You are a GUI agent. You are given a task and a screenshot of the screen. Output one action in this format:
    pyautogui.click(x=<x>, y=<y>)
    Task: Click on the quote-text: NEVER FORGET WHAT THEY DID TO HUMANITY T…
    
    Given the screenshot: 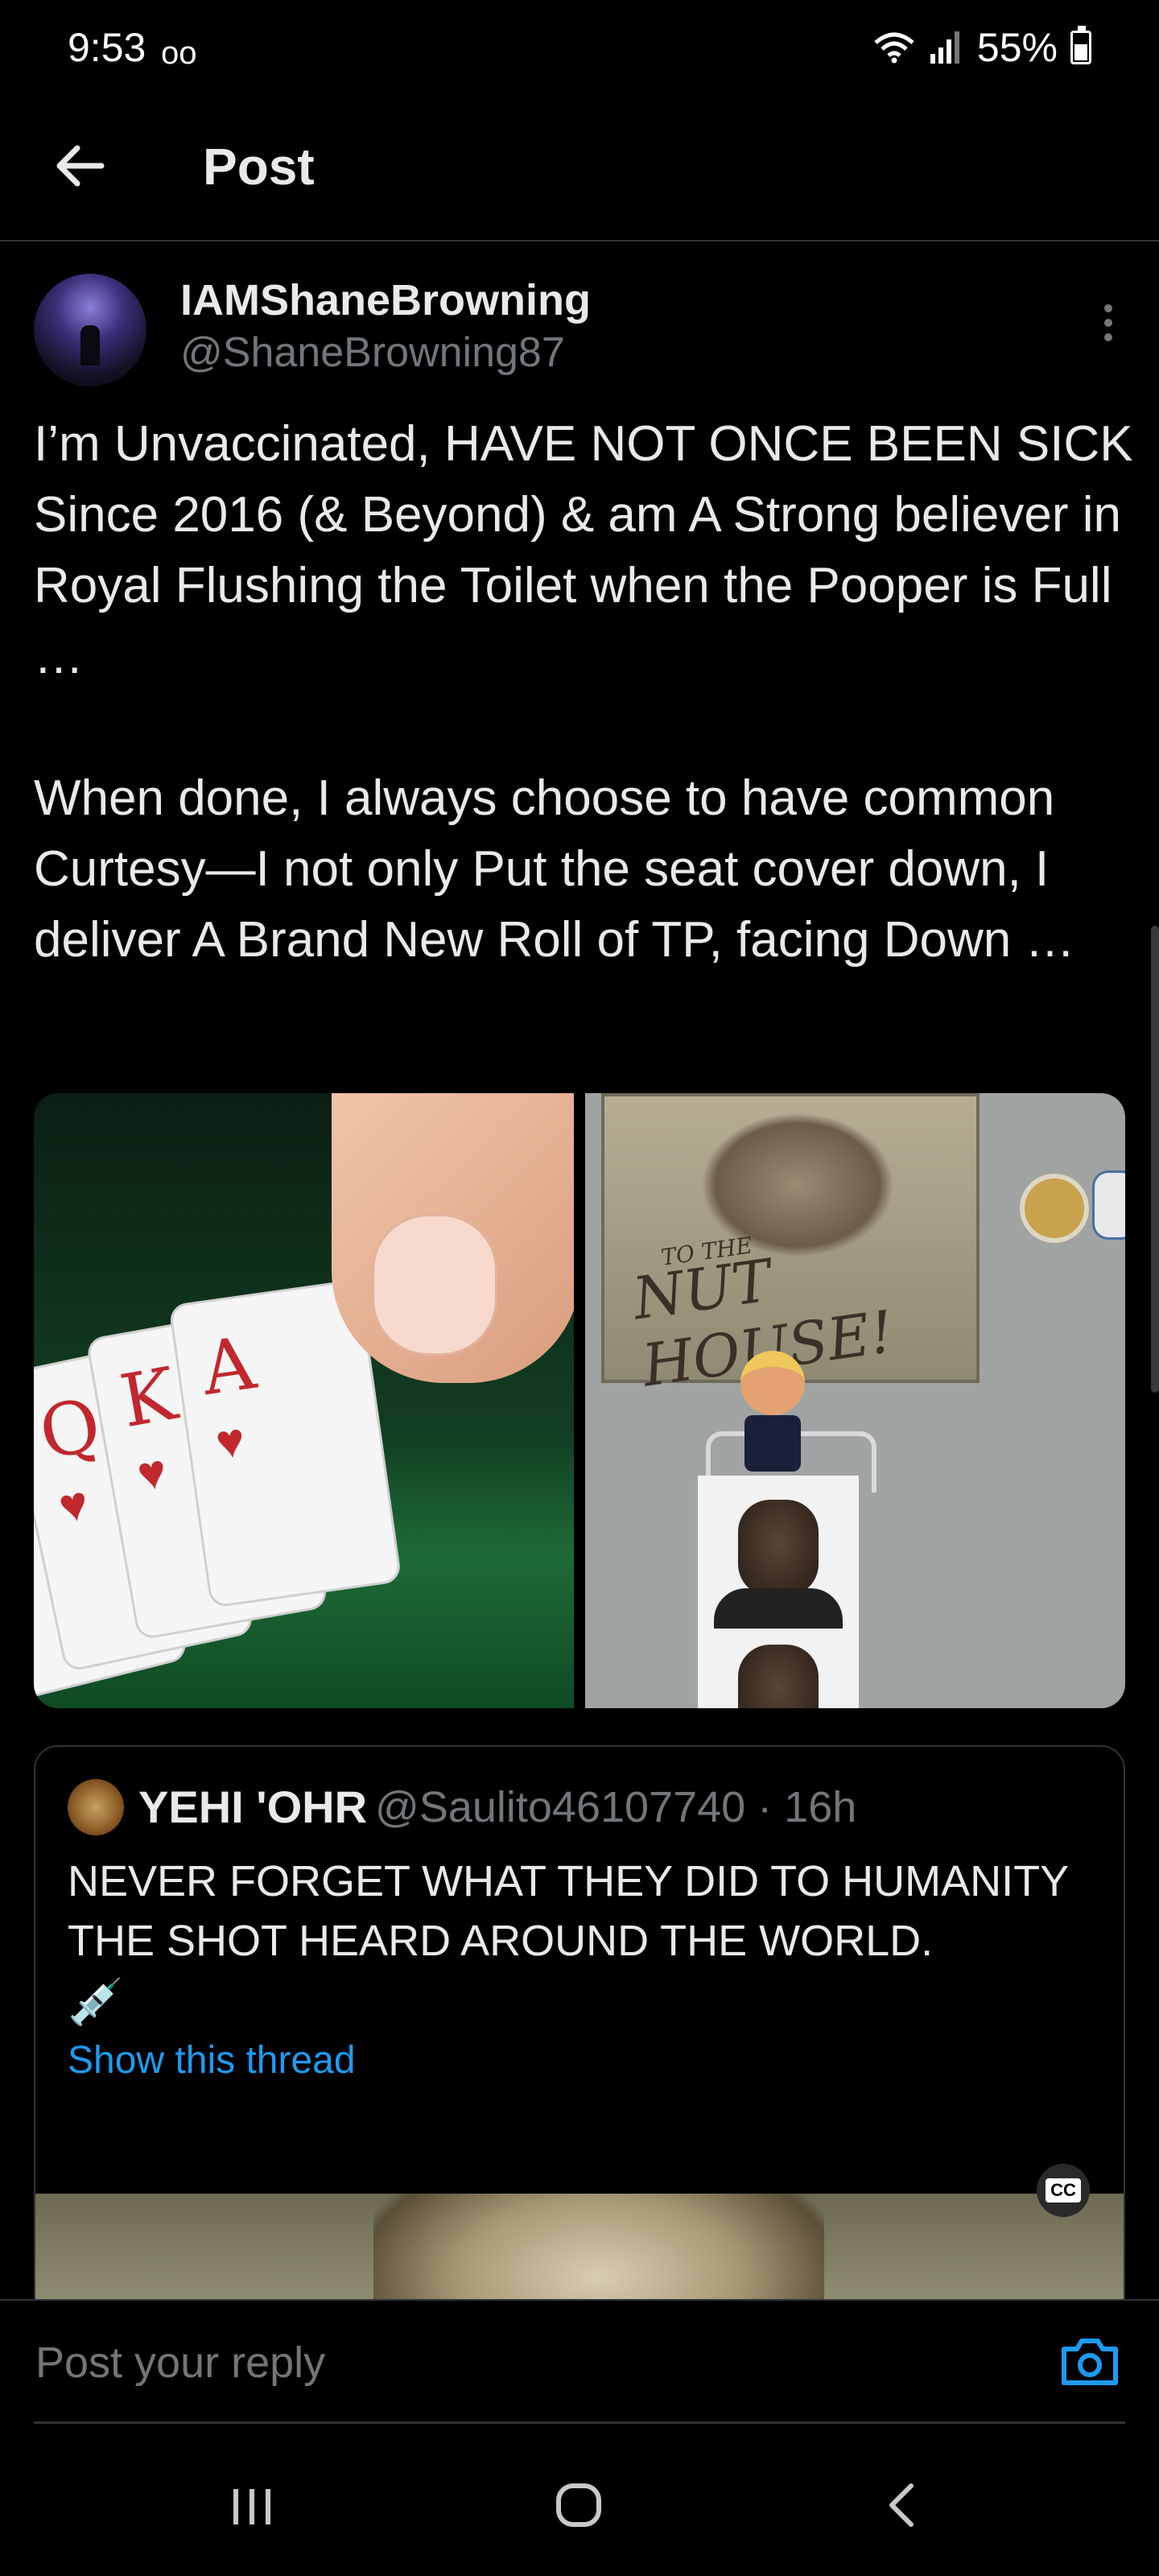 What is the action you would take?
    pyautogui.click(x=568, y=1911)
    